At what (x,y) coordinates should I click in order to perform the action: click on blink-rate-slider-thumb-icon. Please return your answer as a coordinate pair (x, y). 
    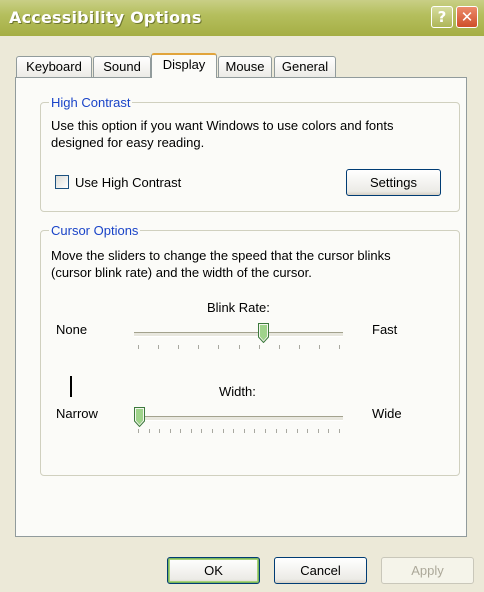
    Looking at the image, I should click on (263, 333).